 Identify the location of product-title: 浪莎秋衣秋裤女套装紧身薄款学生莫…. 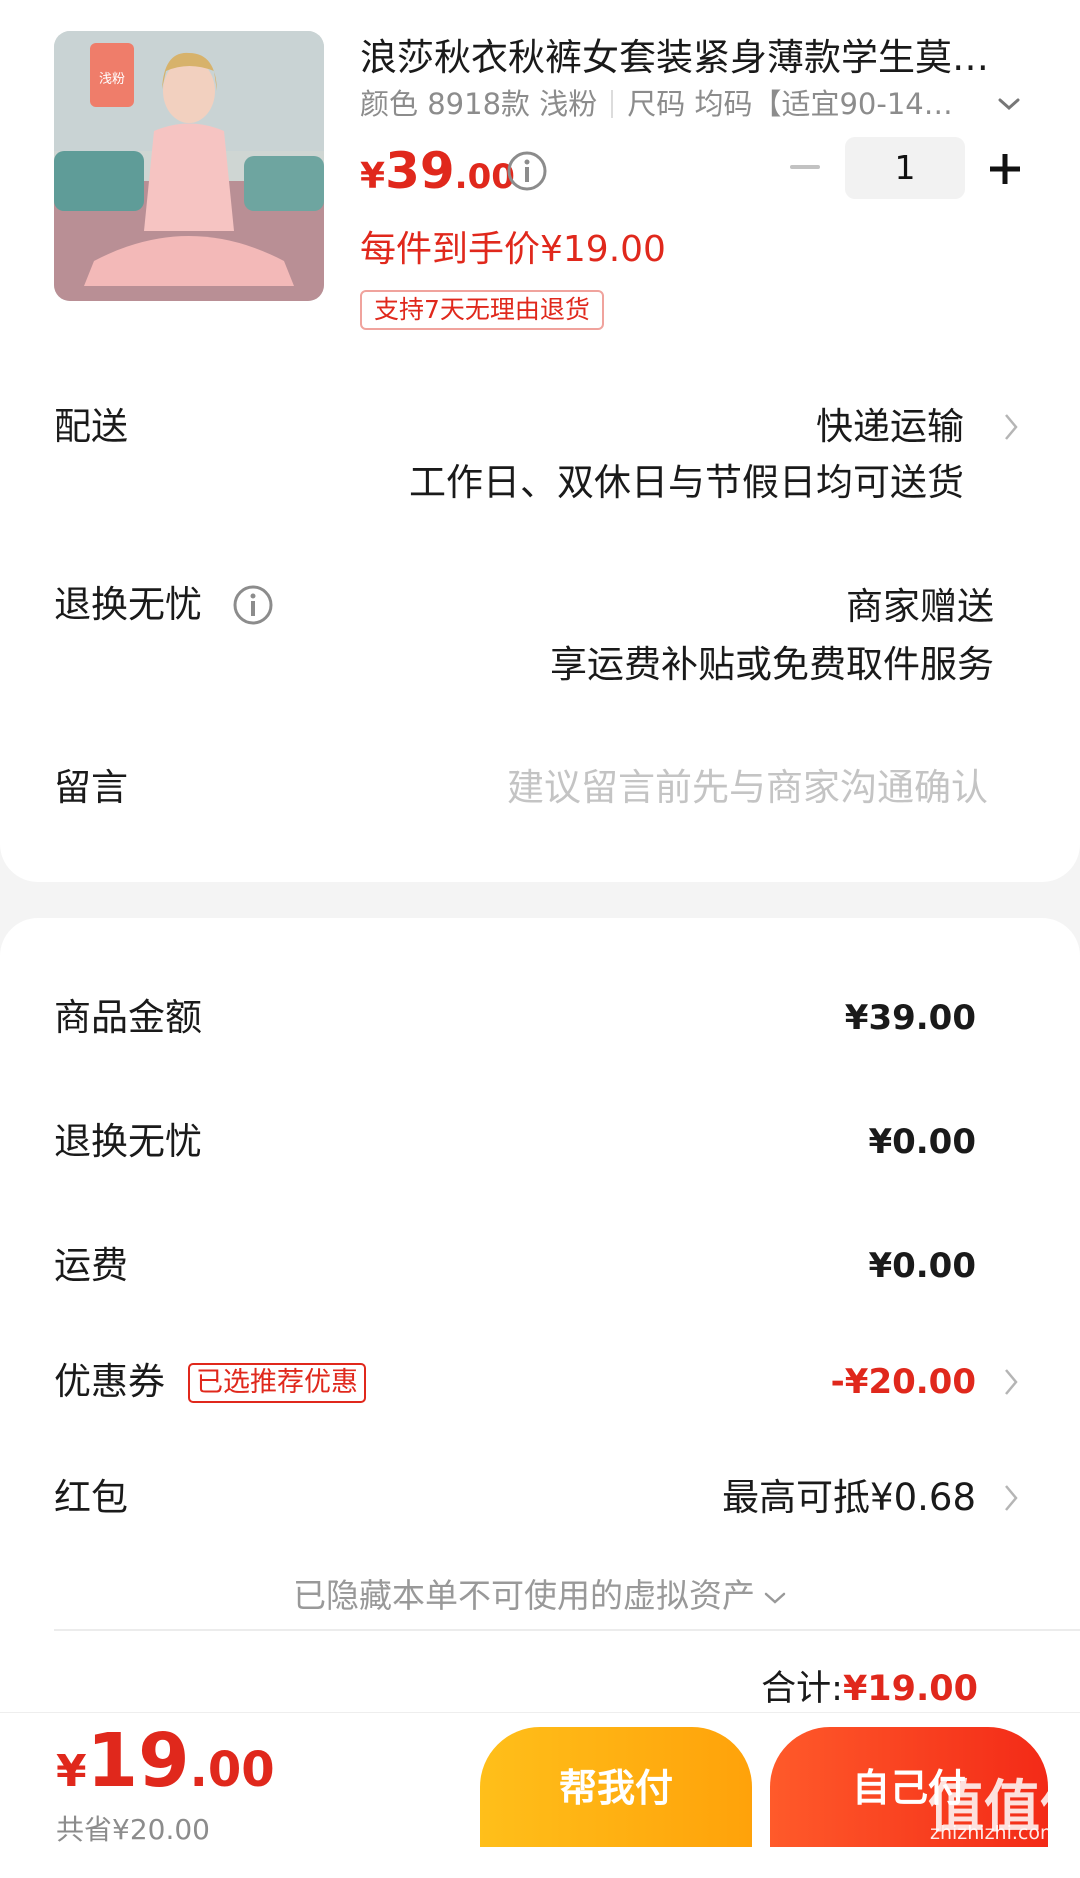
(690, 58).